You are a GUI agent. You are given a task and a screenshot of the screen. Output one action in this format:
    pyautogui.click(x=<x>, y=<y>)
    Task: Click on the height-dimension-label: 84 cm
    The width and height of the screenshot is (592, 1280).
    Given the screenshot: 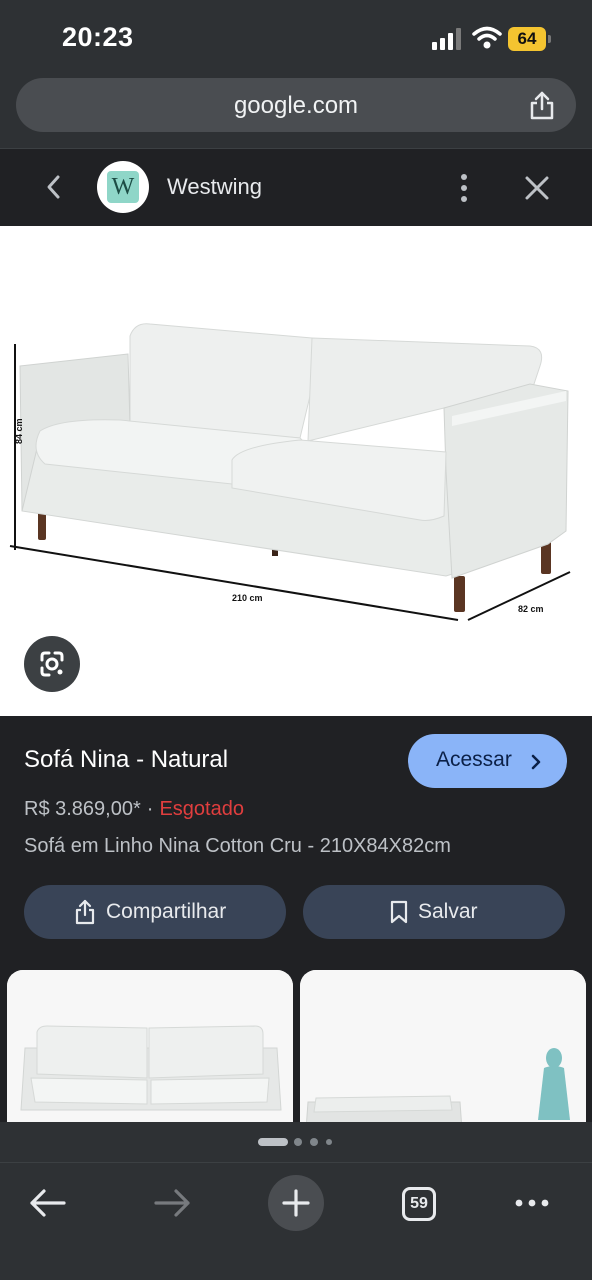 What is the action you would take?
    pyautogui.click(x=19, y=431)
    